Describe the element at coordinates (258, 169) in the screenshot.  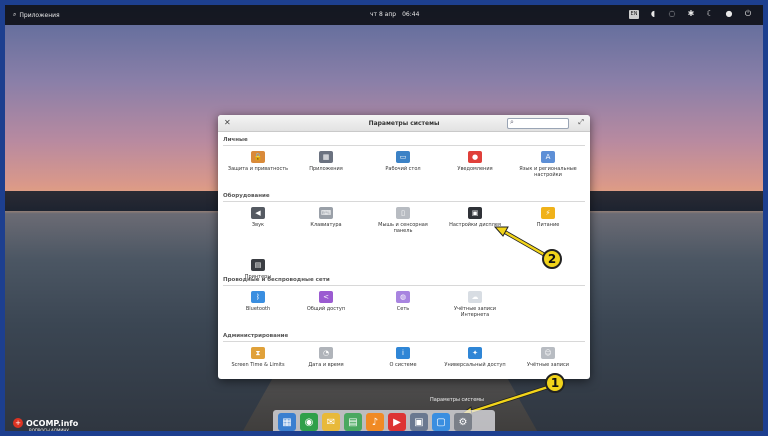
I see `settings-item-label: Защита и приватность` at that location.